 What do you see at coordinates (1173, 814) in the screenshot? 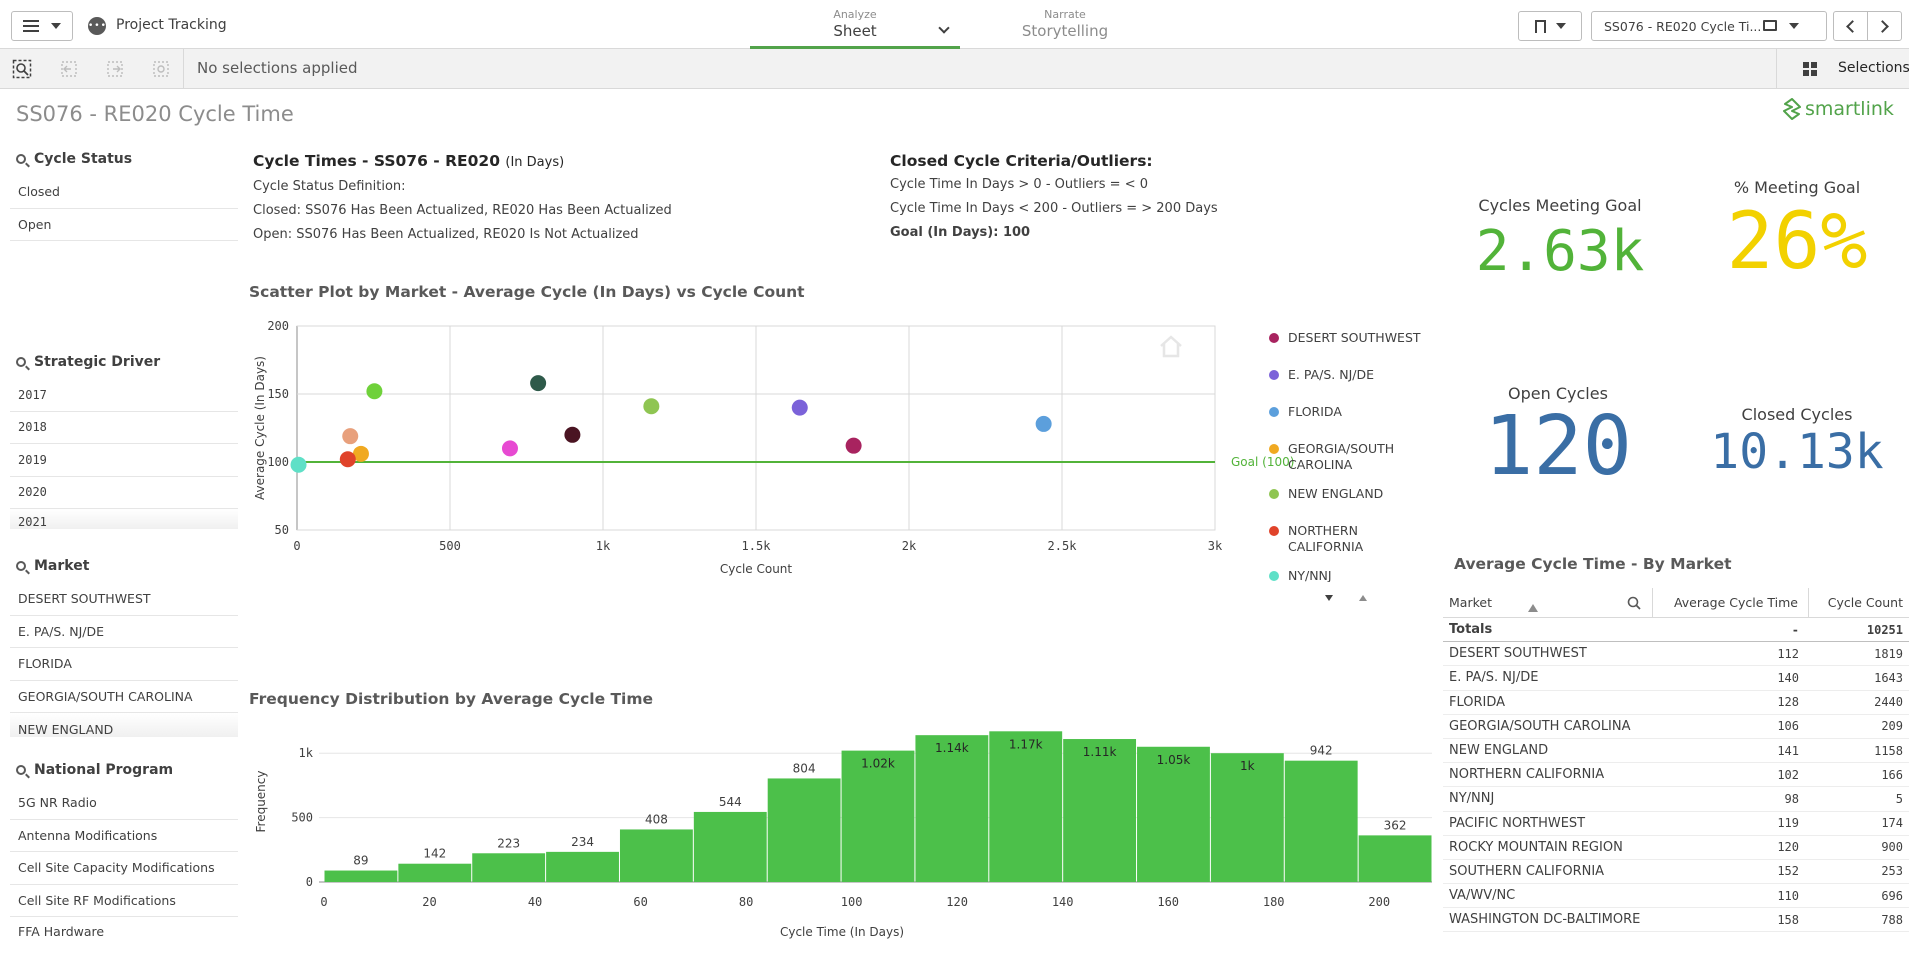
I see `histogram-bar` at bounding box center [1173, 814].